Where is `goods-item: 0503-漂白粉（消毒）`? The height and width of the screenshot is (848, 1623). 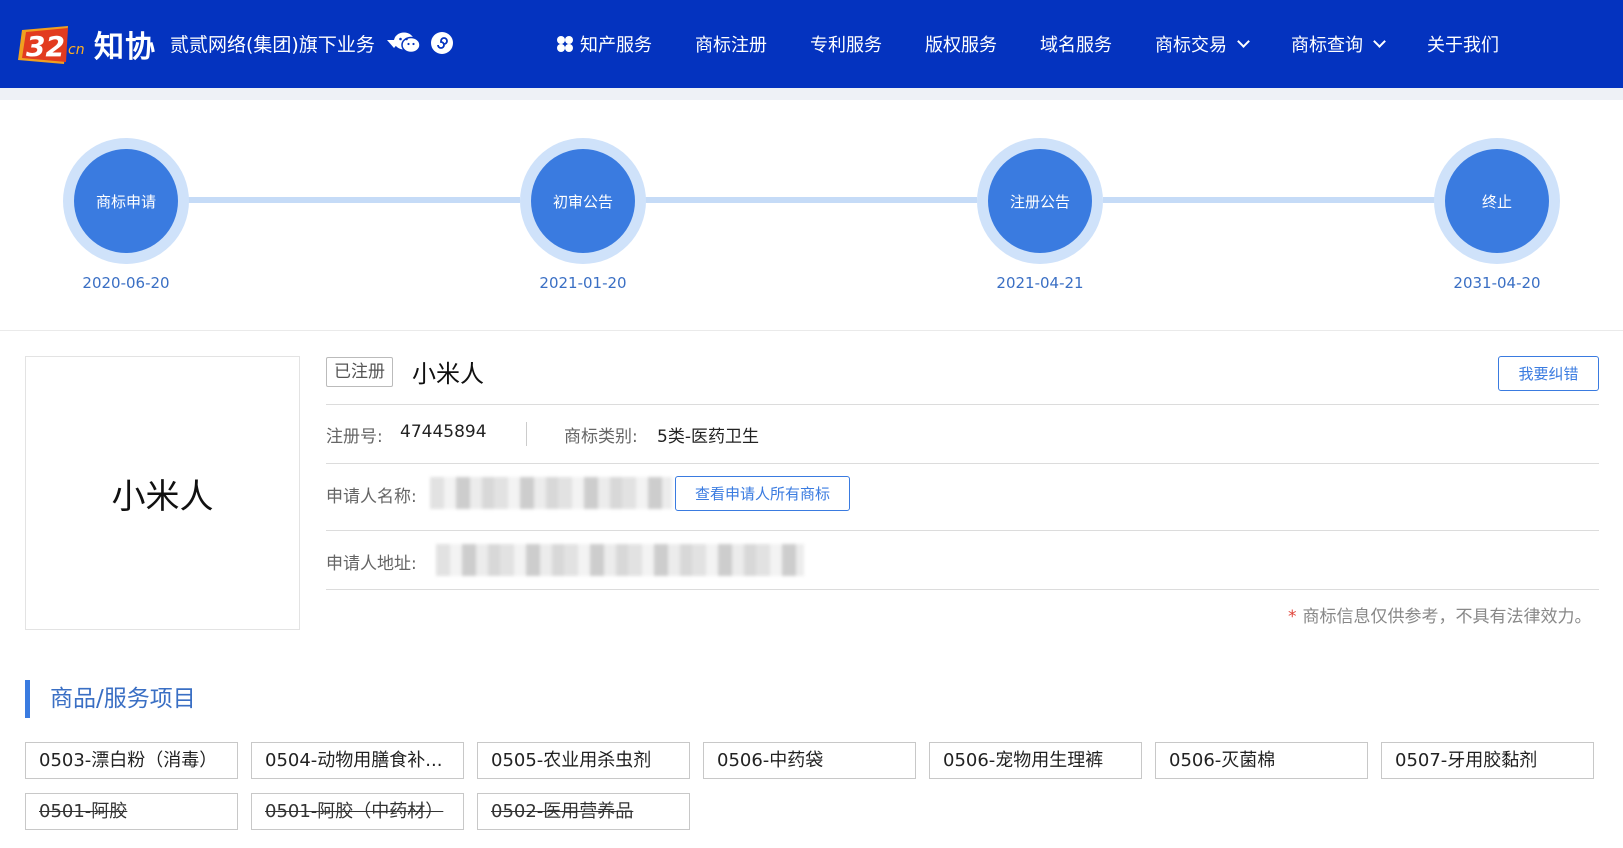
goods-item: 0503-漂白粉（消毒） is located at coordinates (131, 760).